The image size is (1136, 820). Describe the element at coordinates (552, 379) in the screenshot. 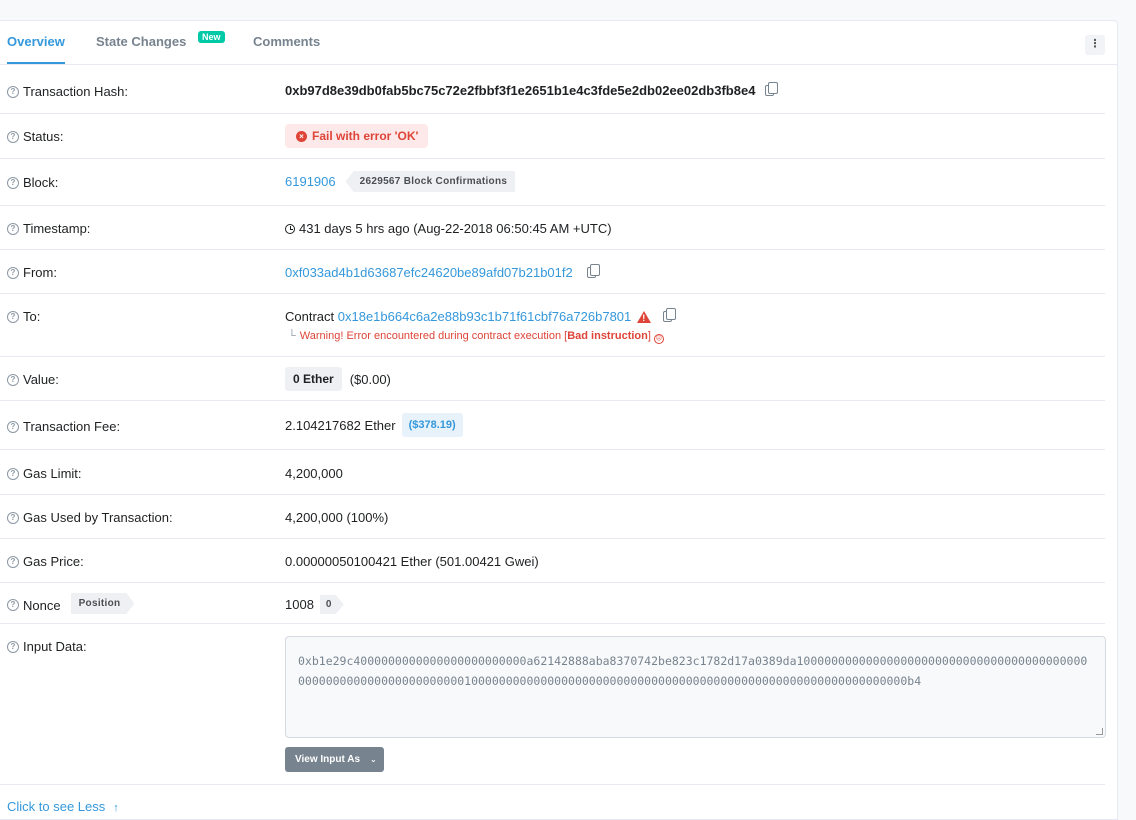

I see `row-value: ? Value: 0 Ether ($0.00)` at that location.